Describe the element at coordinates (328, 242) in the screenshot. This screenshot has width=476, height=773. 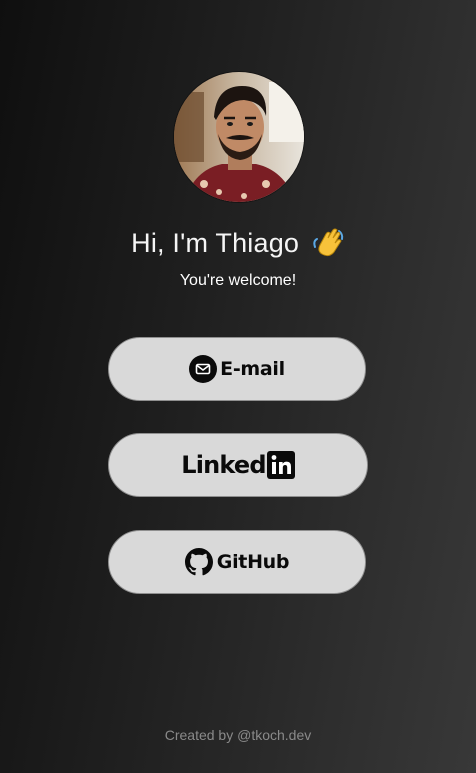
I see `waving-hand-icon` at that location.